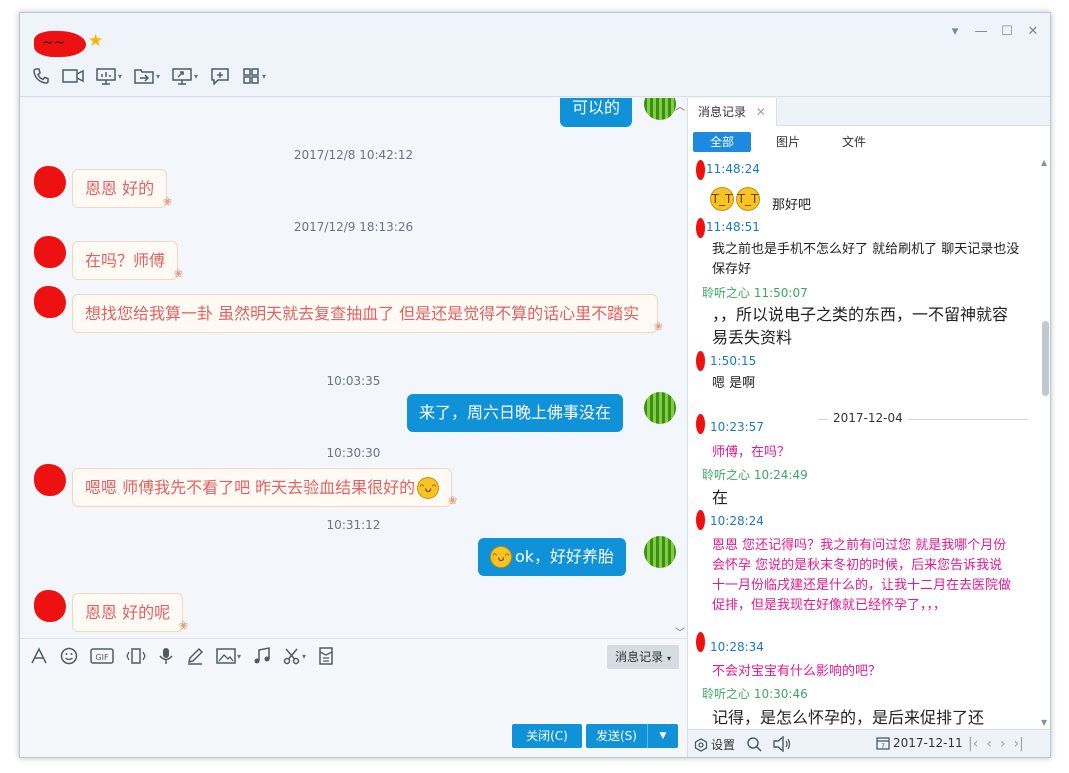  What do you see at coordinates (796, 672) in the screenshot?
I see `history-message: 不会对宝宝有什么影响的吧？` at bounding box center [796, 672].